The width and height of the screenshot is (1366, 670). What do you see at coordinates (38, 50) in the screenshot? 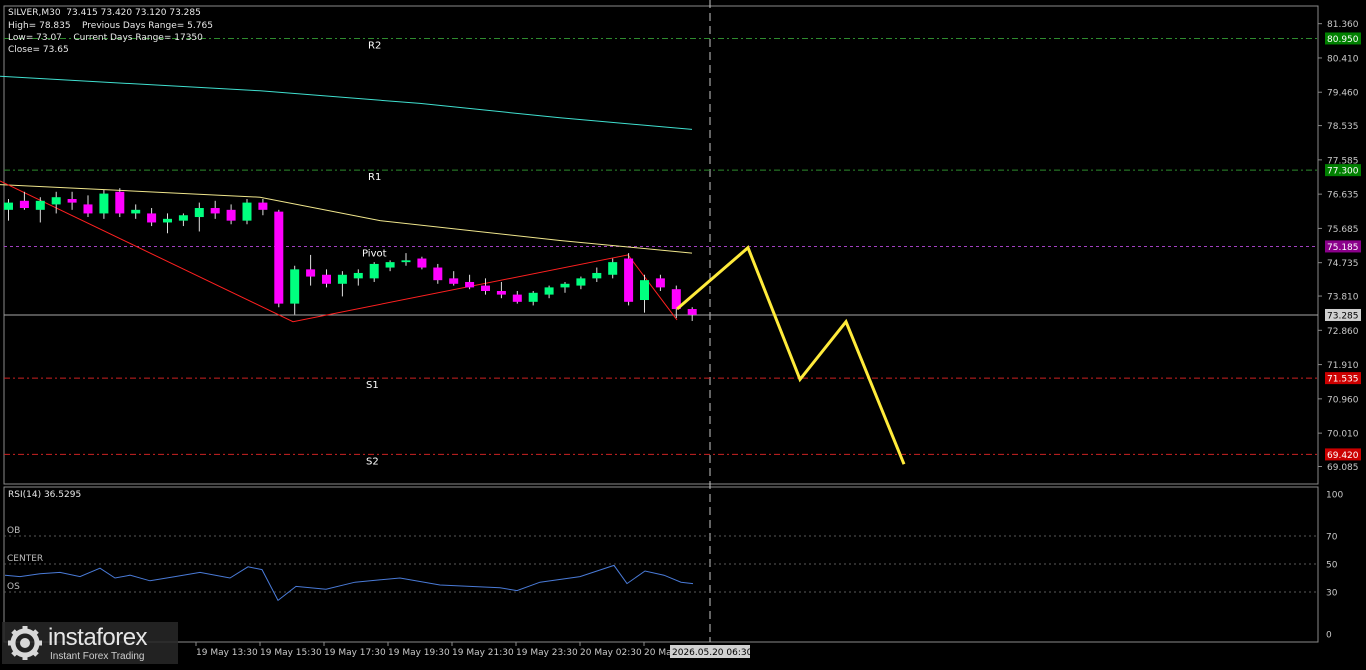
I see `close-line: Close= 73.65` at bounding box center [38, 50].